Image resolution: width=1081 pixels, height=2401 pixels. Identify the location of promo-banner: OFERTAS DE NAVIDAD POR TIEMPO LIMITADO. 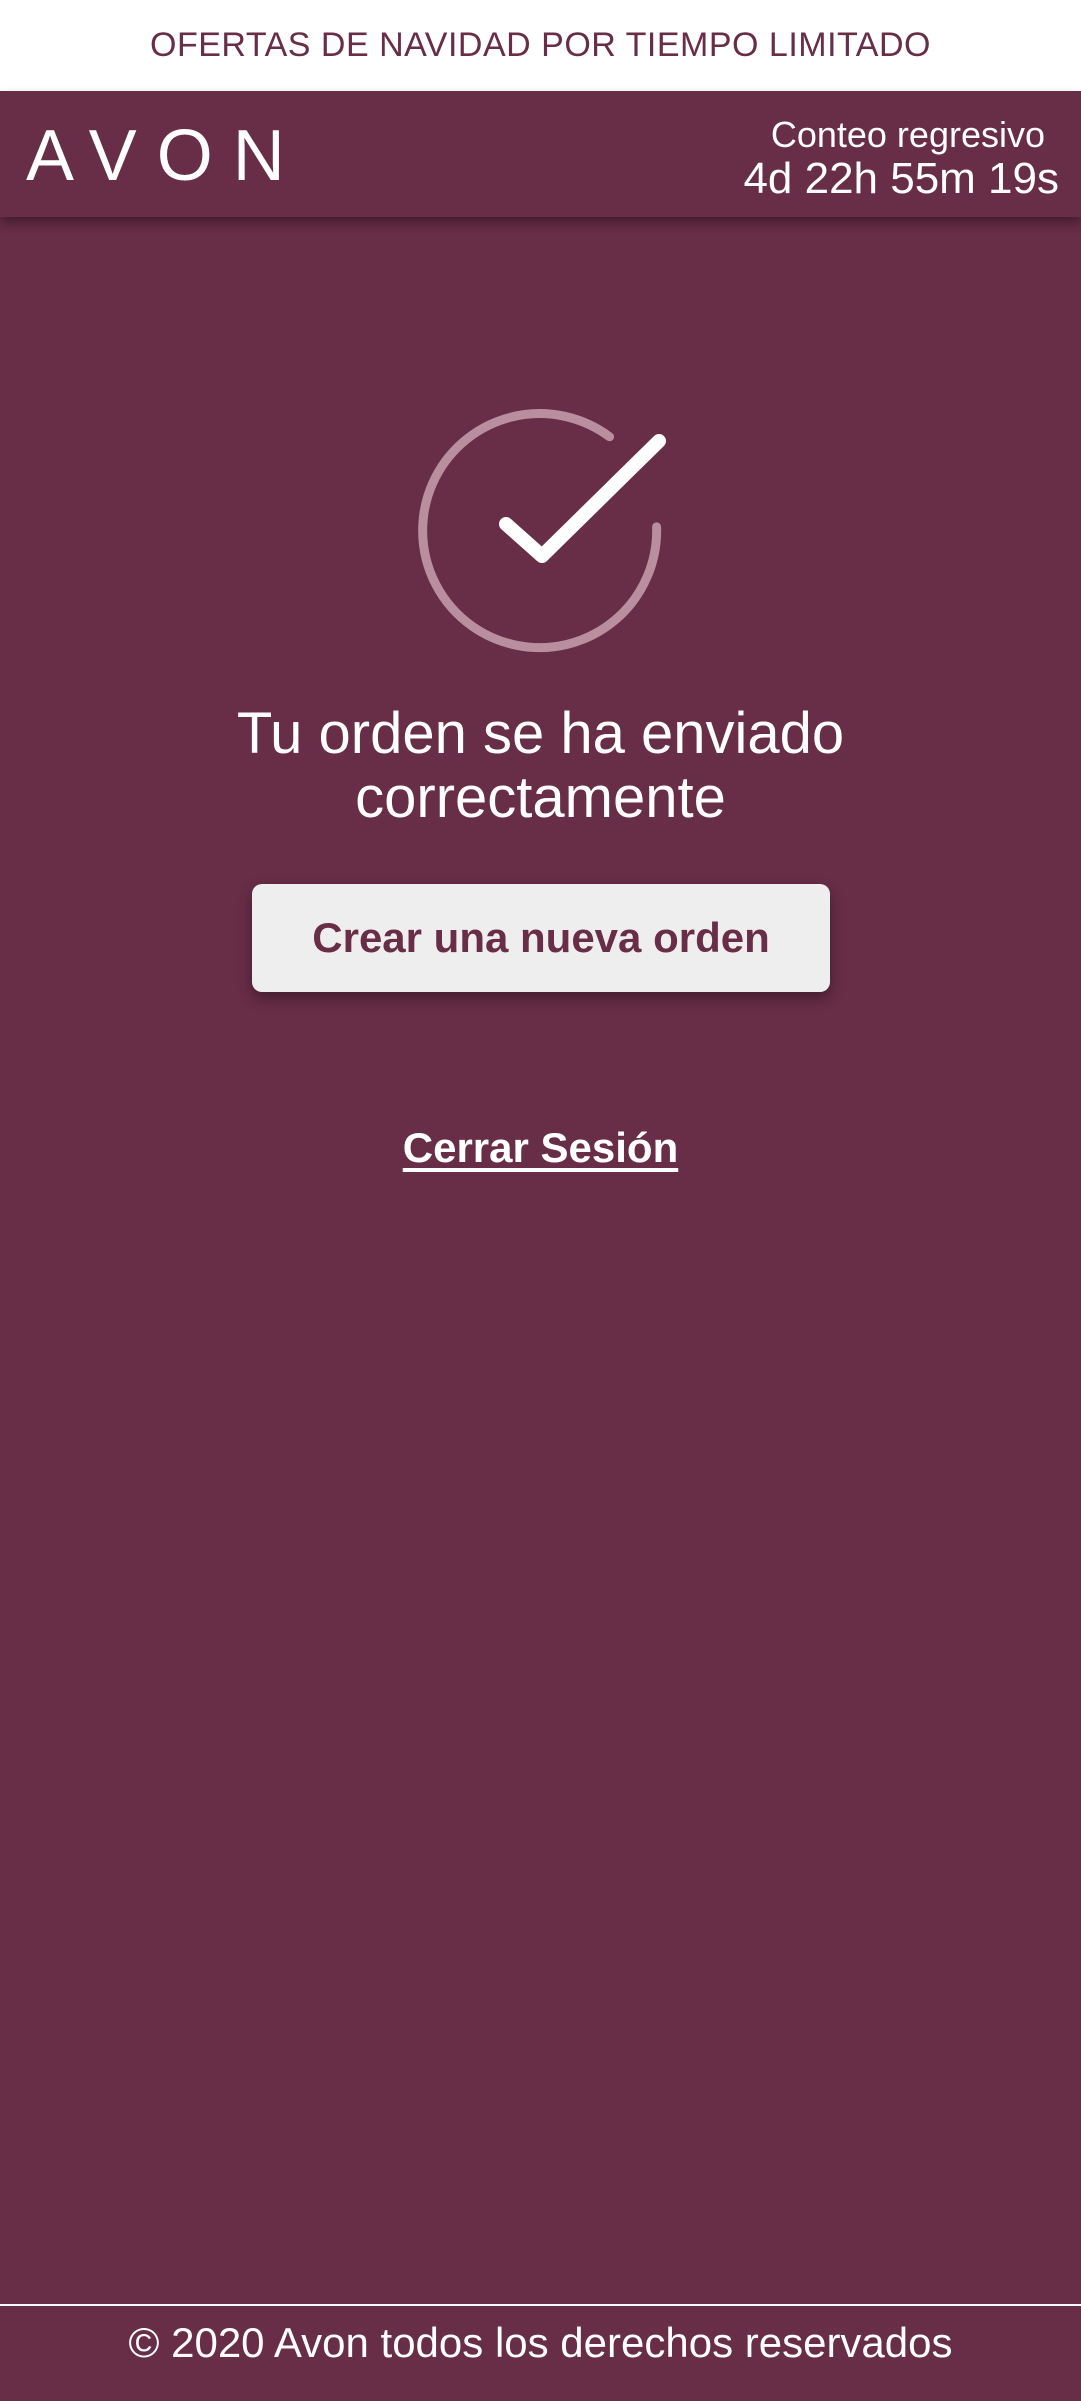
(540, 45).